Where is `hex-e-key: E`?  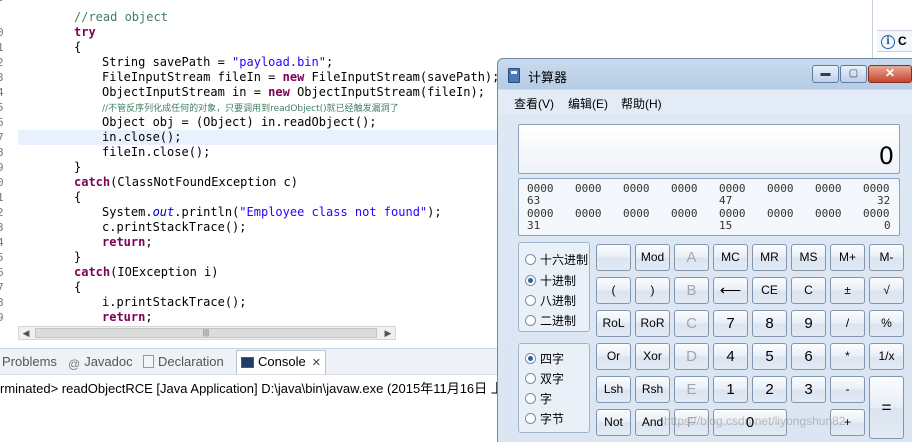
hex-e-key: E is located at coordinates (691, 389).